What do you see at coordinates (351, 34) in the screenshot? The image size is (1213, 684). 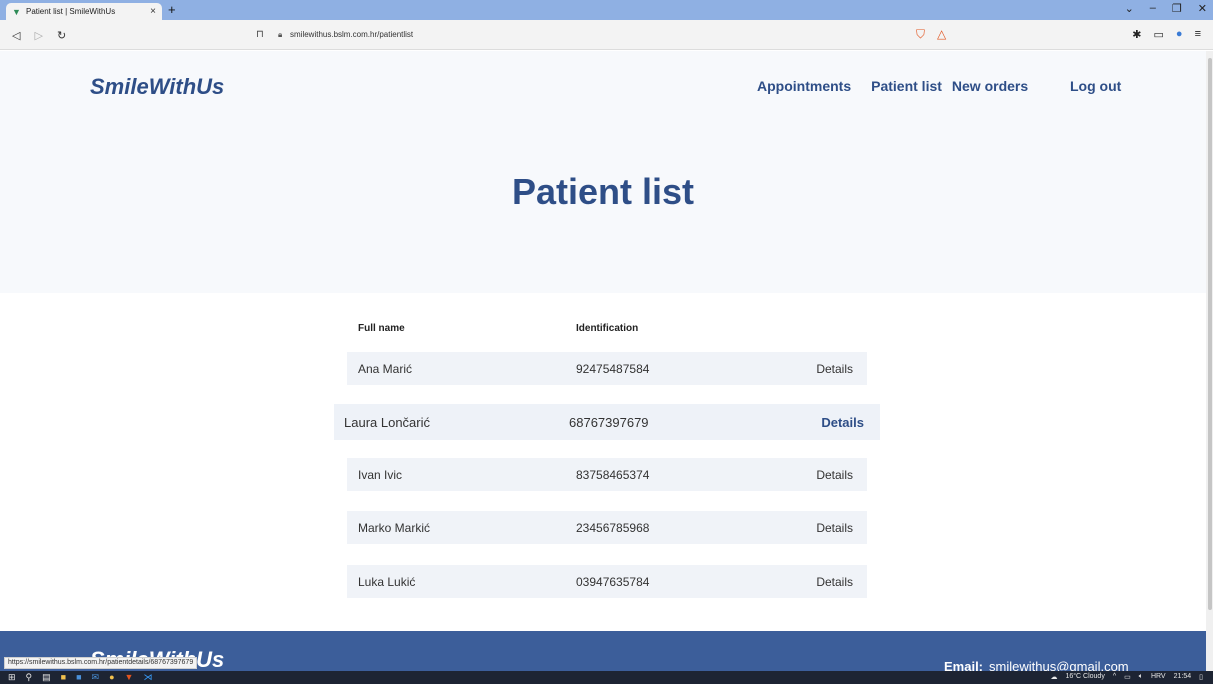 I see `url-field: smilewithus.bslm.com.hr/patientlist` at bounding box center [351, 34].